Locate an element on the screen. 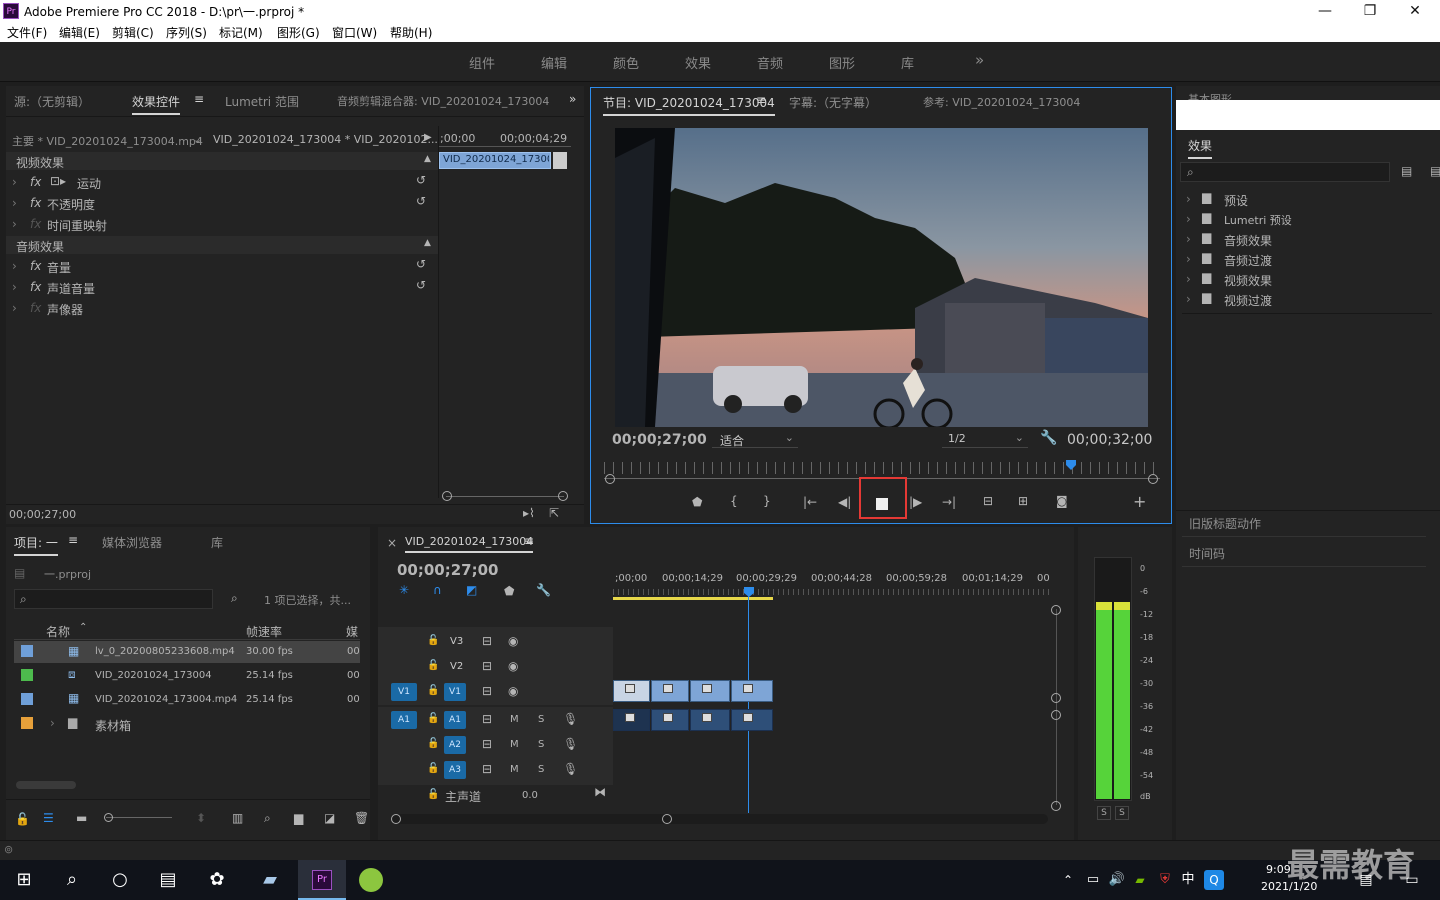  find-icon: ⌕ is located at coordinates (267, 818).